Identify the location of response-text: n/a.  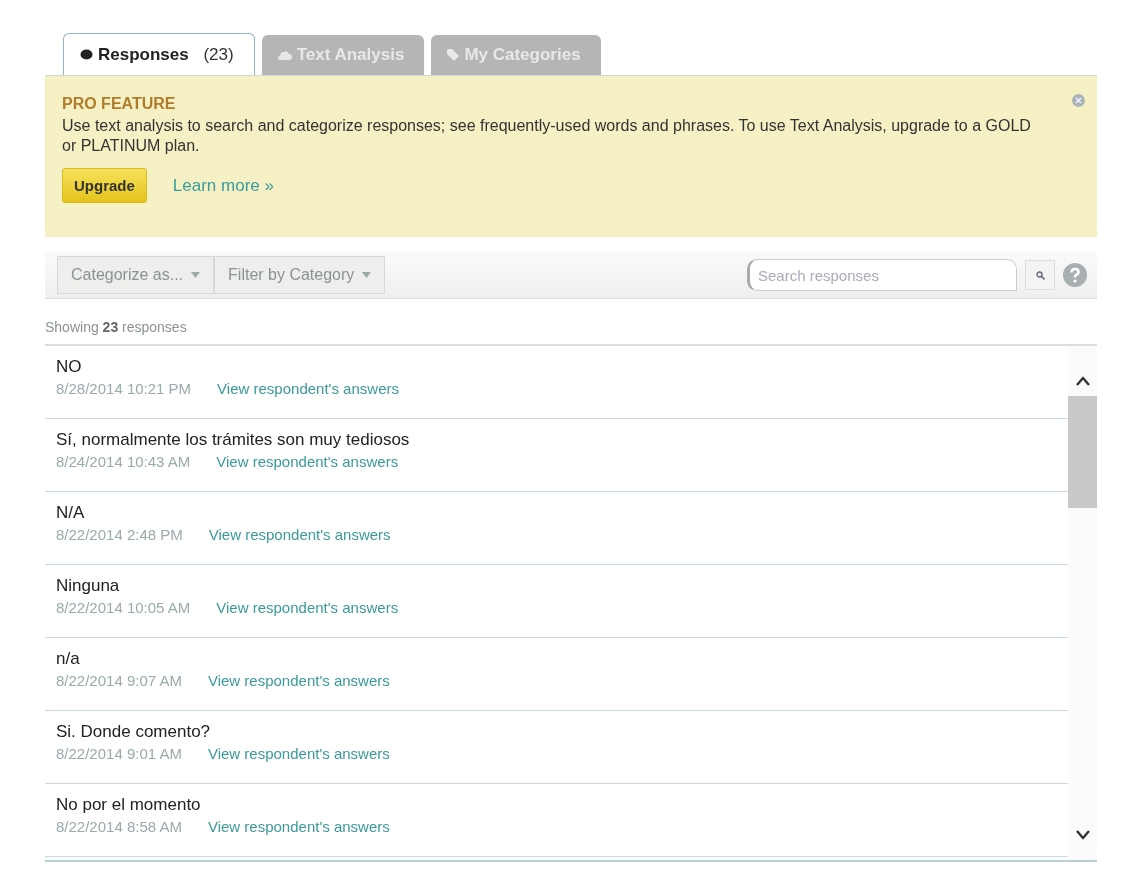
(68, 659).